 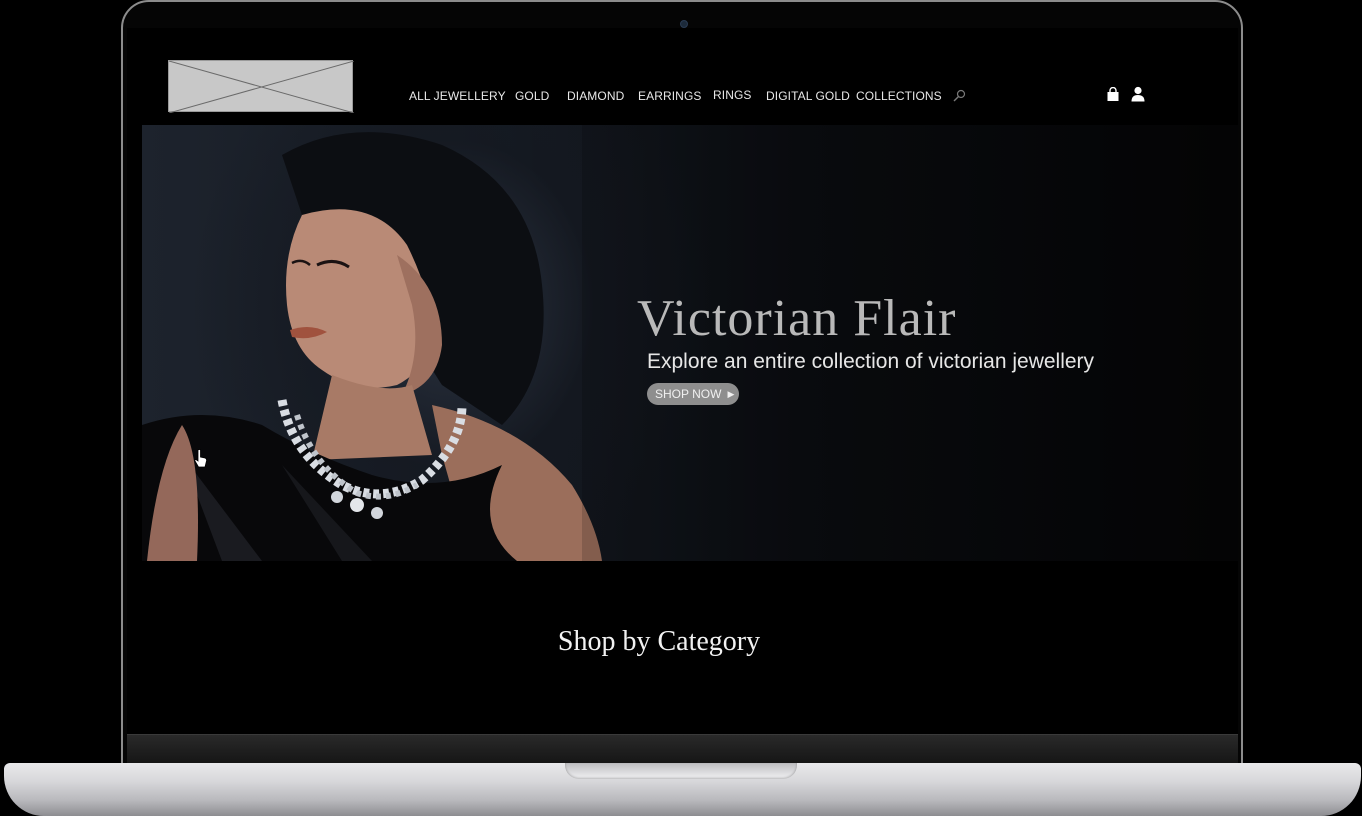 I want to click on lid-notch, so click(x=681, y=771).